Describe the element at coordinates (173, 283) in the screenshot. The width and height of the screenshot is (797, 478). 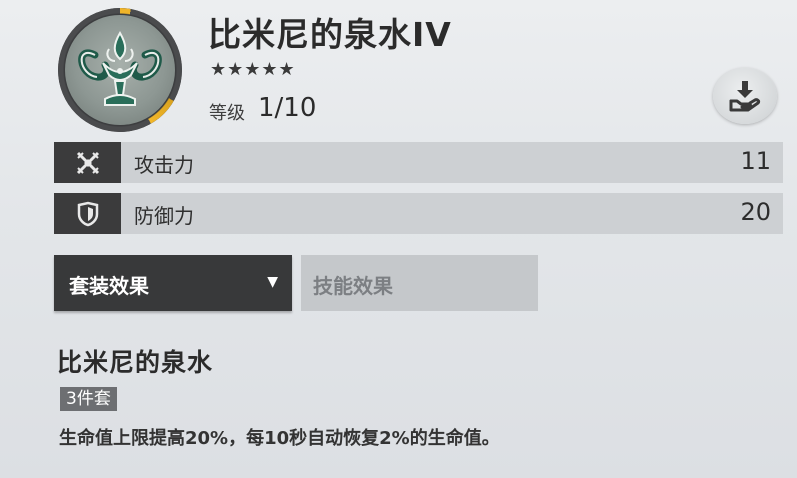
I see `tab-set-effect: 套装效果 ▼` at that location.